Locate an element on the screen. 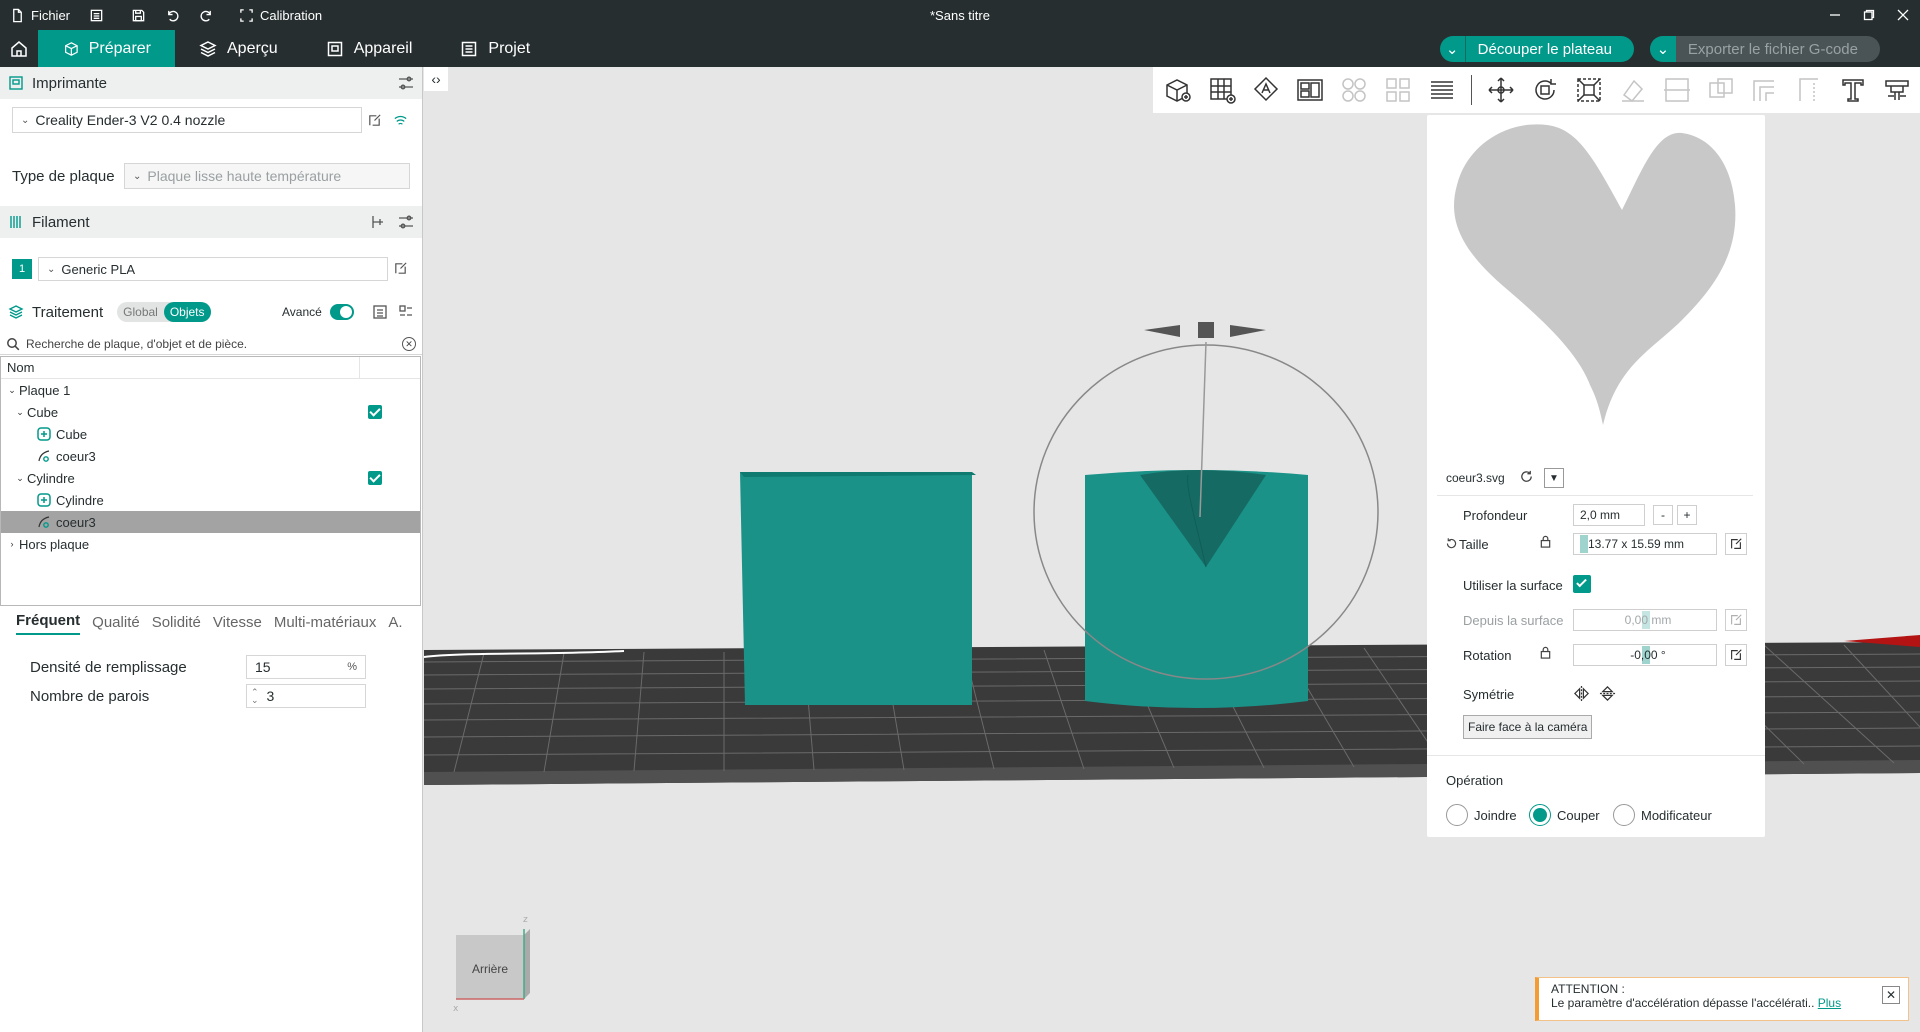 The image size is (1920, 1032). tab-frequent: Fréquent is located at coordinates (48, 623).